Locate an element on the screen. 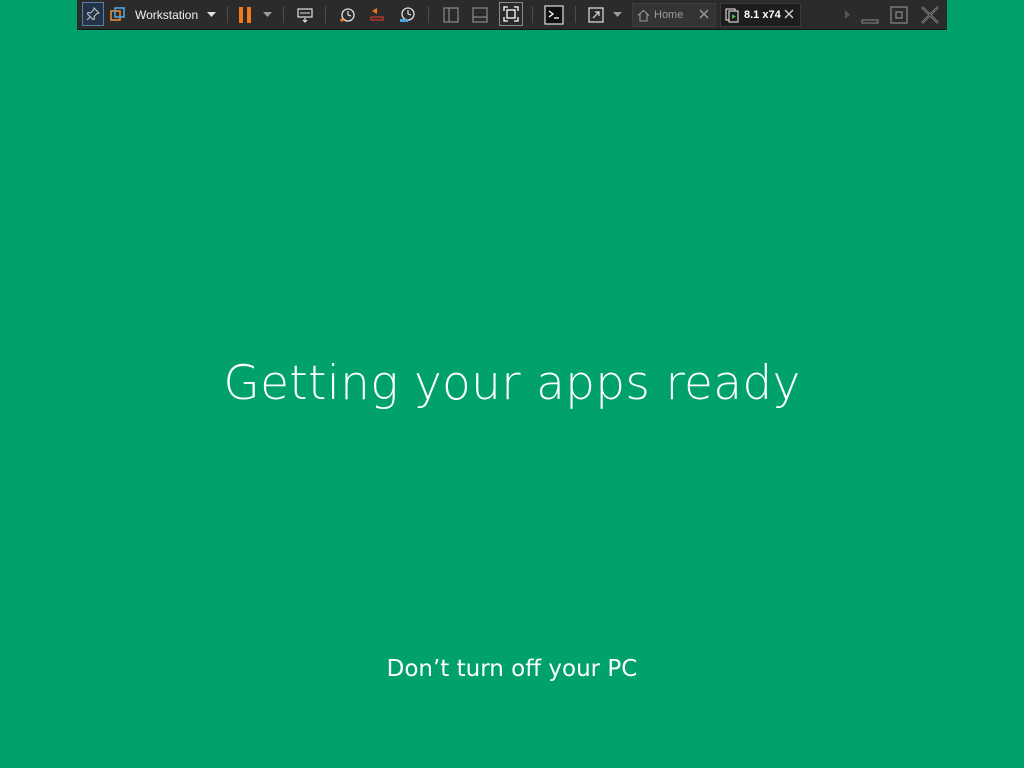  restore-button is located at coordinates (899, 14).